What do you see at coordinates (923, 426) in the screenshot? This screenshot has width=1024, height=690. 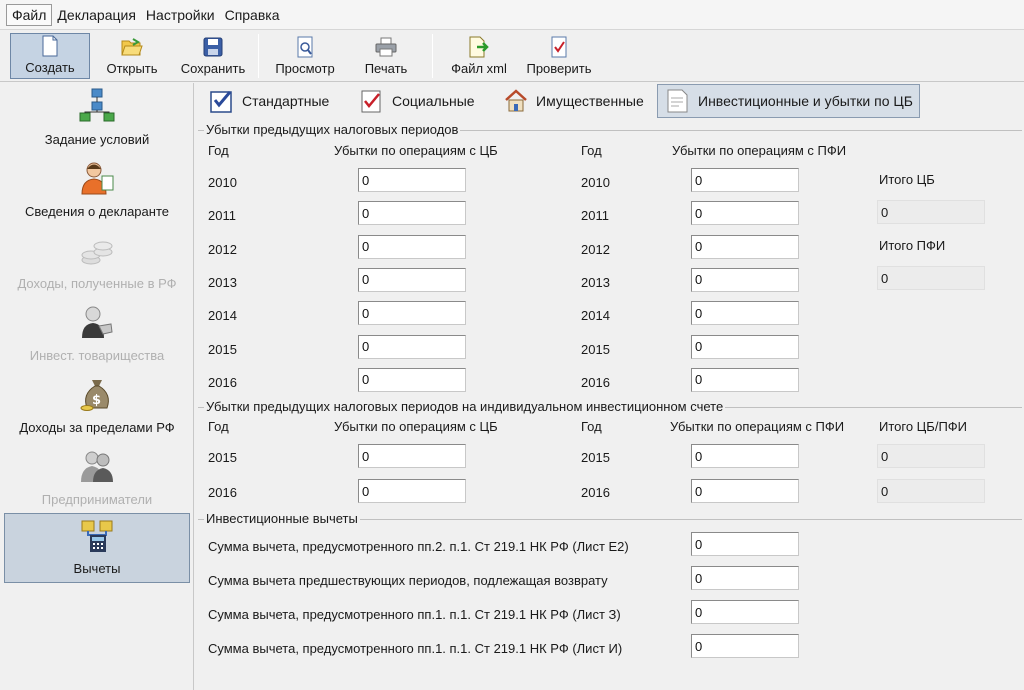 I see `total-cb-pfi-header: Итого ЦБ/ПФИ` at bounding box center [923, 426].